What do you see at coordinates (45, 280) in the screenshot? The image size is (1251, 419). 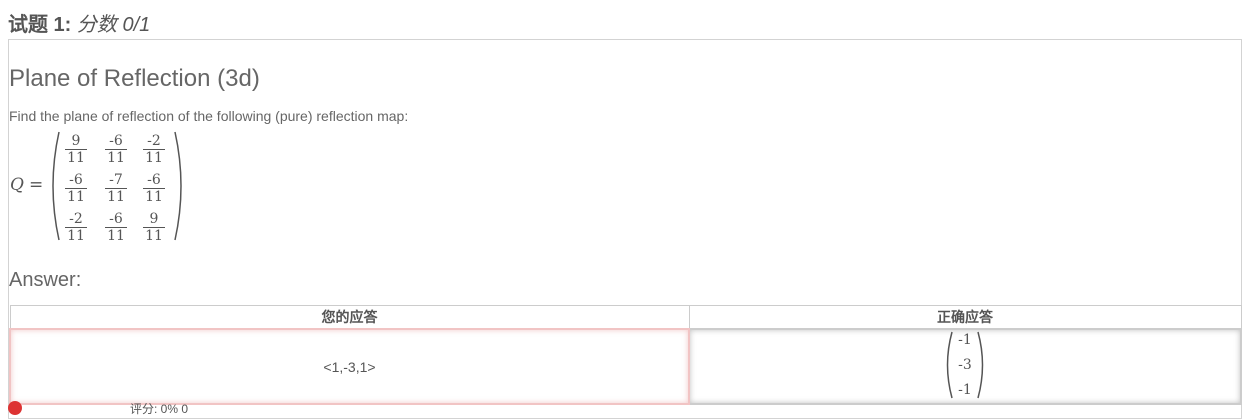 I see `answer-label: Answer:` at bounding box center [45, 280].